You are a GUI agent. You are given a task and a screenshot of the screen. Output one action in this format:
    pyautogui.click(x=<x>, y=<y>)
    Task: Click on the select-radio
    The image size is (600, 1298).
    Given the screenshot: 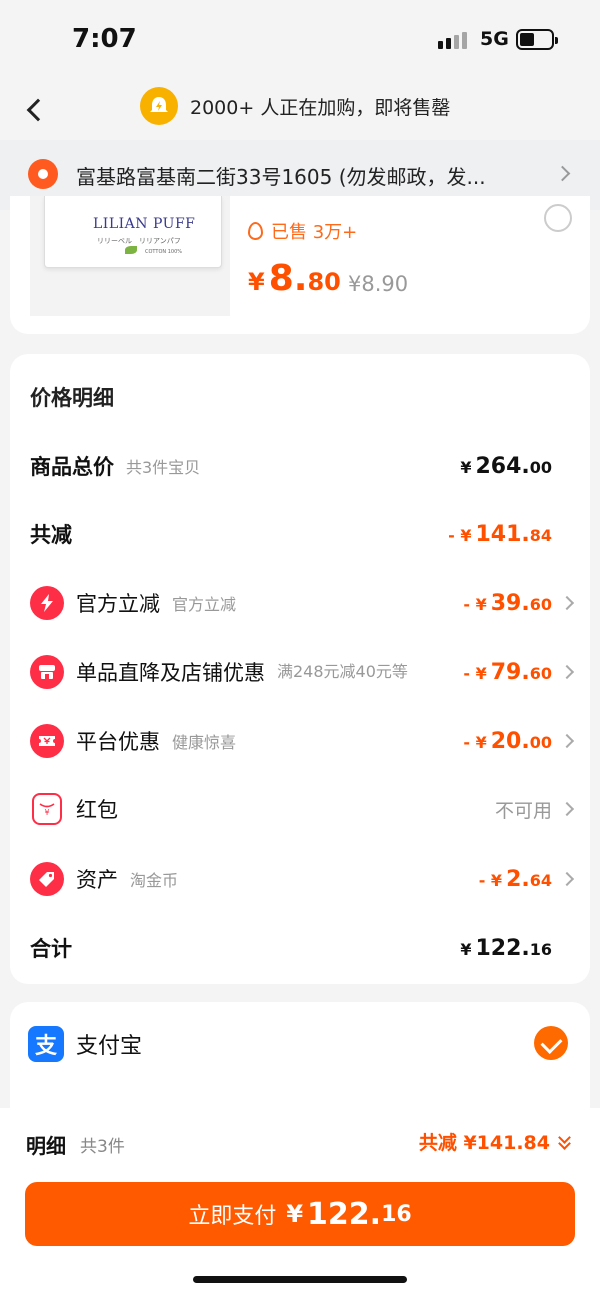 What is the action you would take?
    pyautogui.click(x=558, y=218)
    